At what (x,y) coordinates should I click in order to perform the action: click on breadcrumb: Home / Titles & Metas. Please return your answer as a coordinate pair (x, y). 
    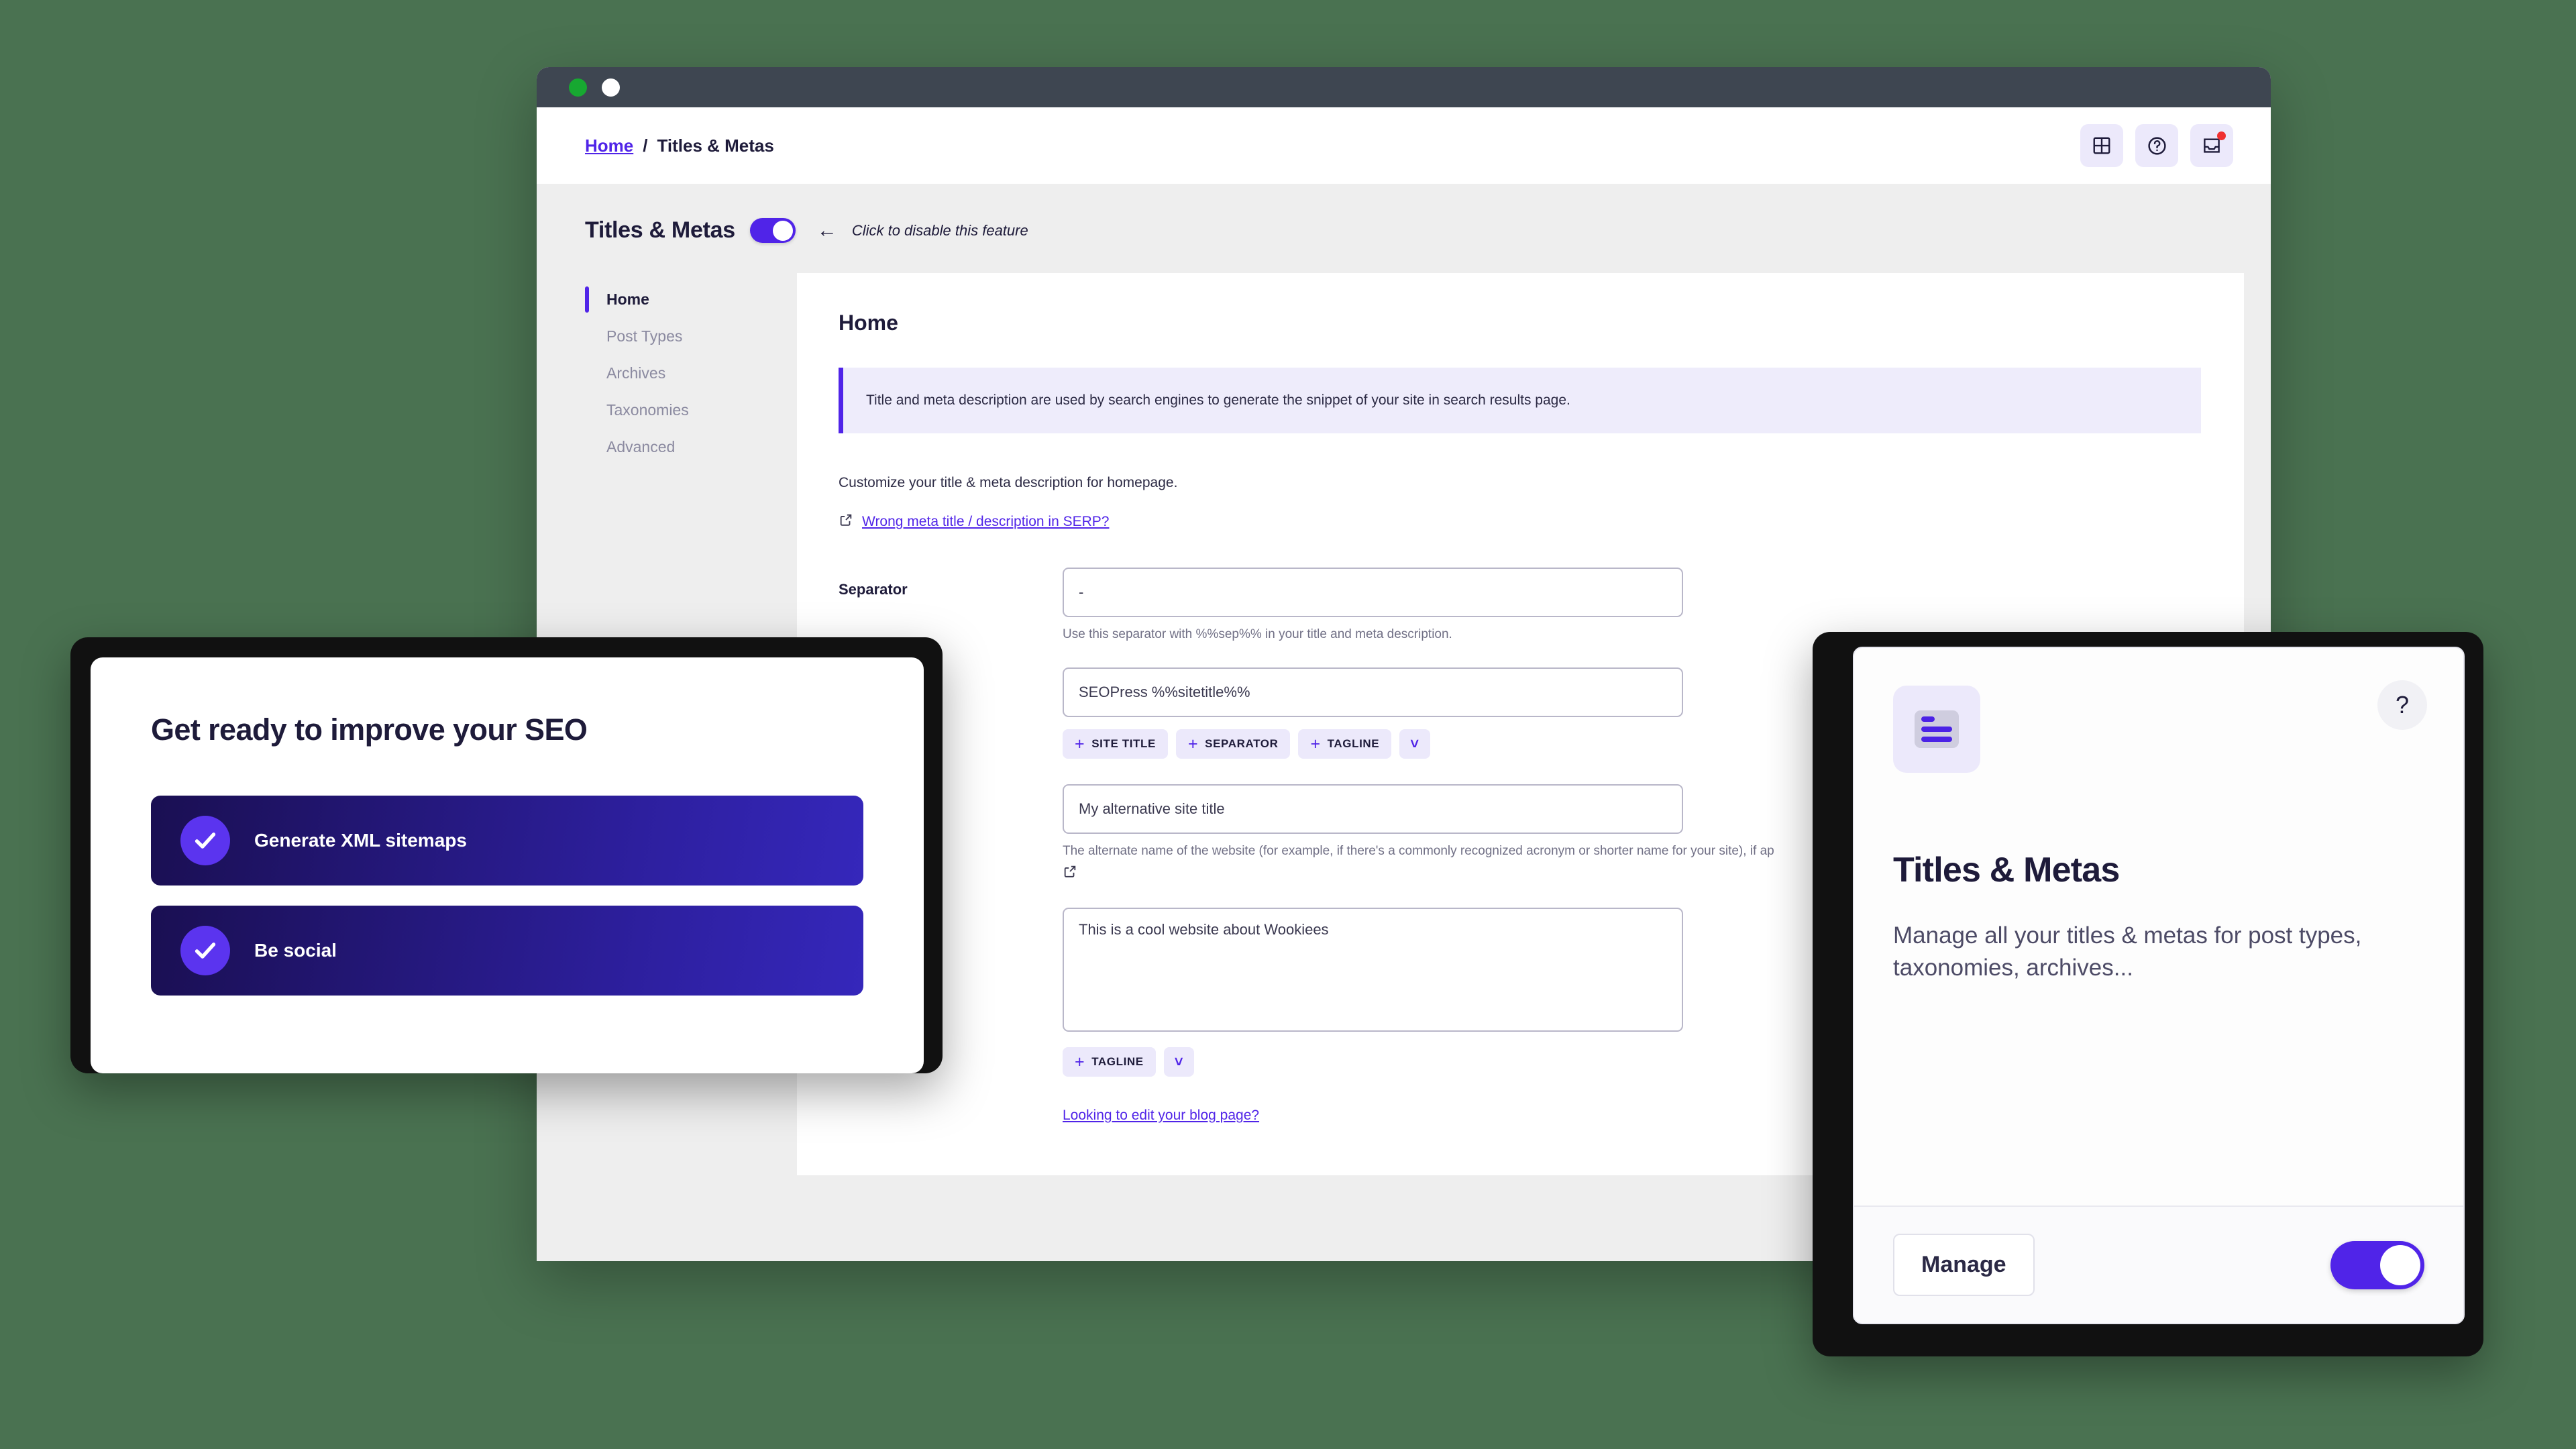
    Looking at the image, I should click on (679, 146).